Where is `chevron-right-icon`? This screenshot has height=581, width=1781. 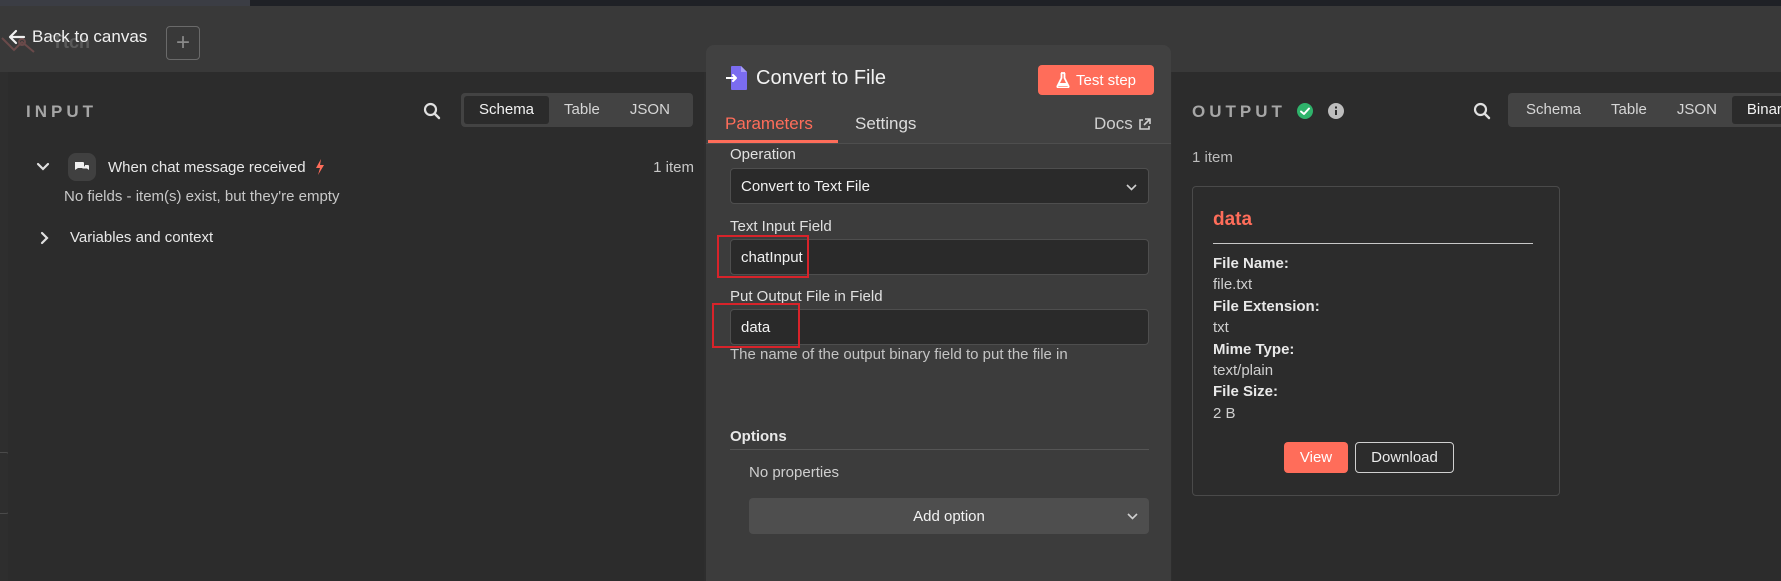
chevron-right-icon is located at coordinates (45, 238).